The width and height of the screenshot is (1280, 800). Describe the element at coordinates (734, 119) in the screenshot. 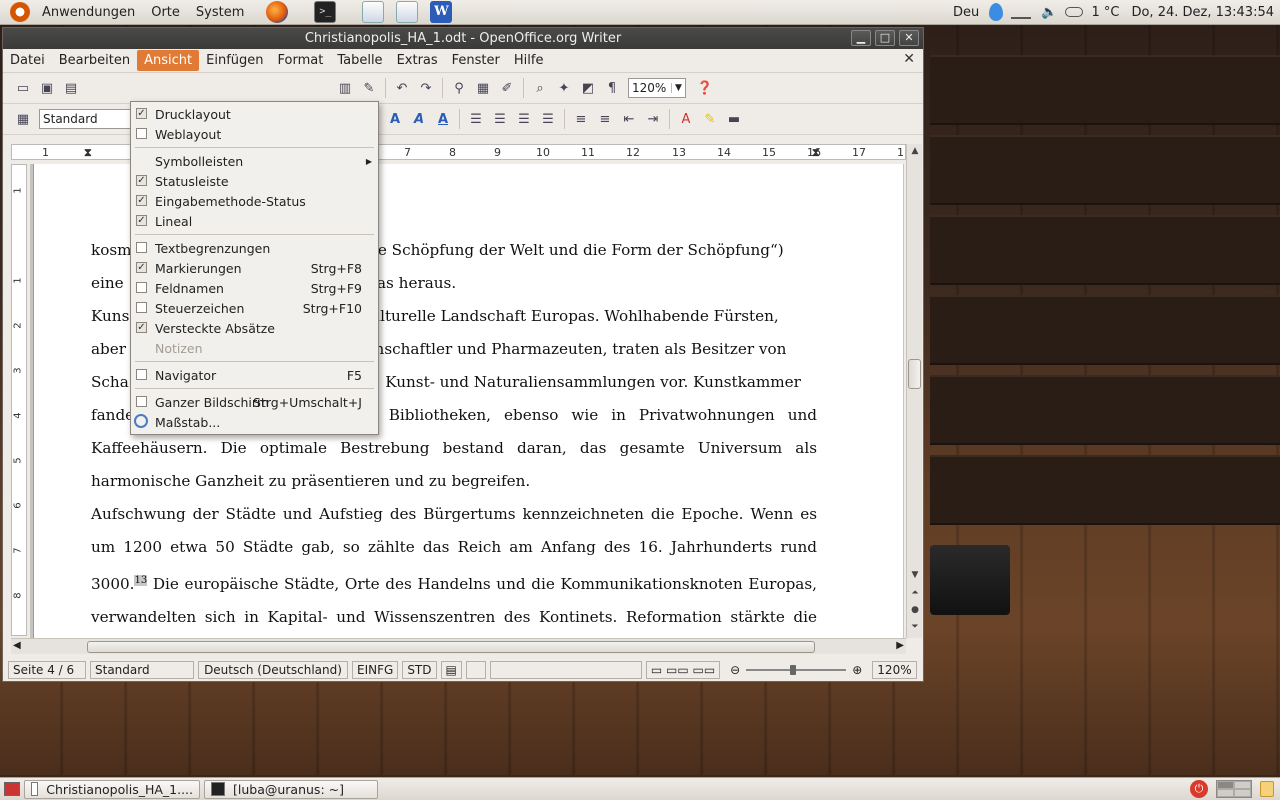

I see `background-color-icon: ▬` at that location.